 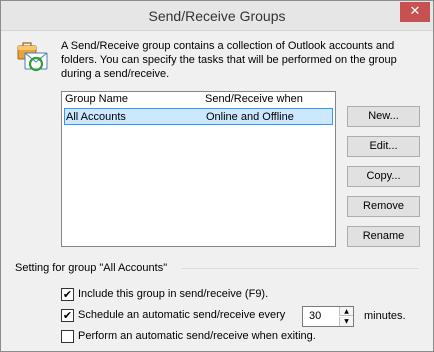 What do you see at coordinates (182, 315) in the screenshot?
I see `schedule-label: Schedule an automatic send/receive every` at bounding box center [182, 315].